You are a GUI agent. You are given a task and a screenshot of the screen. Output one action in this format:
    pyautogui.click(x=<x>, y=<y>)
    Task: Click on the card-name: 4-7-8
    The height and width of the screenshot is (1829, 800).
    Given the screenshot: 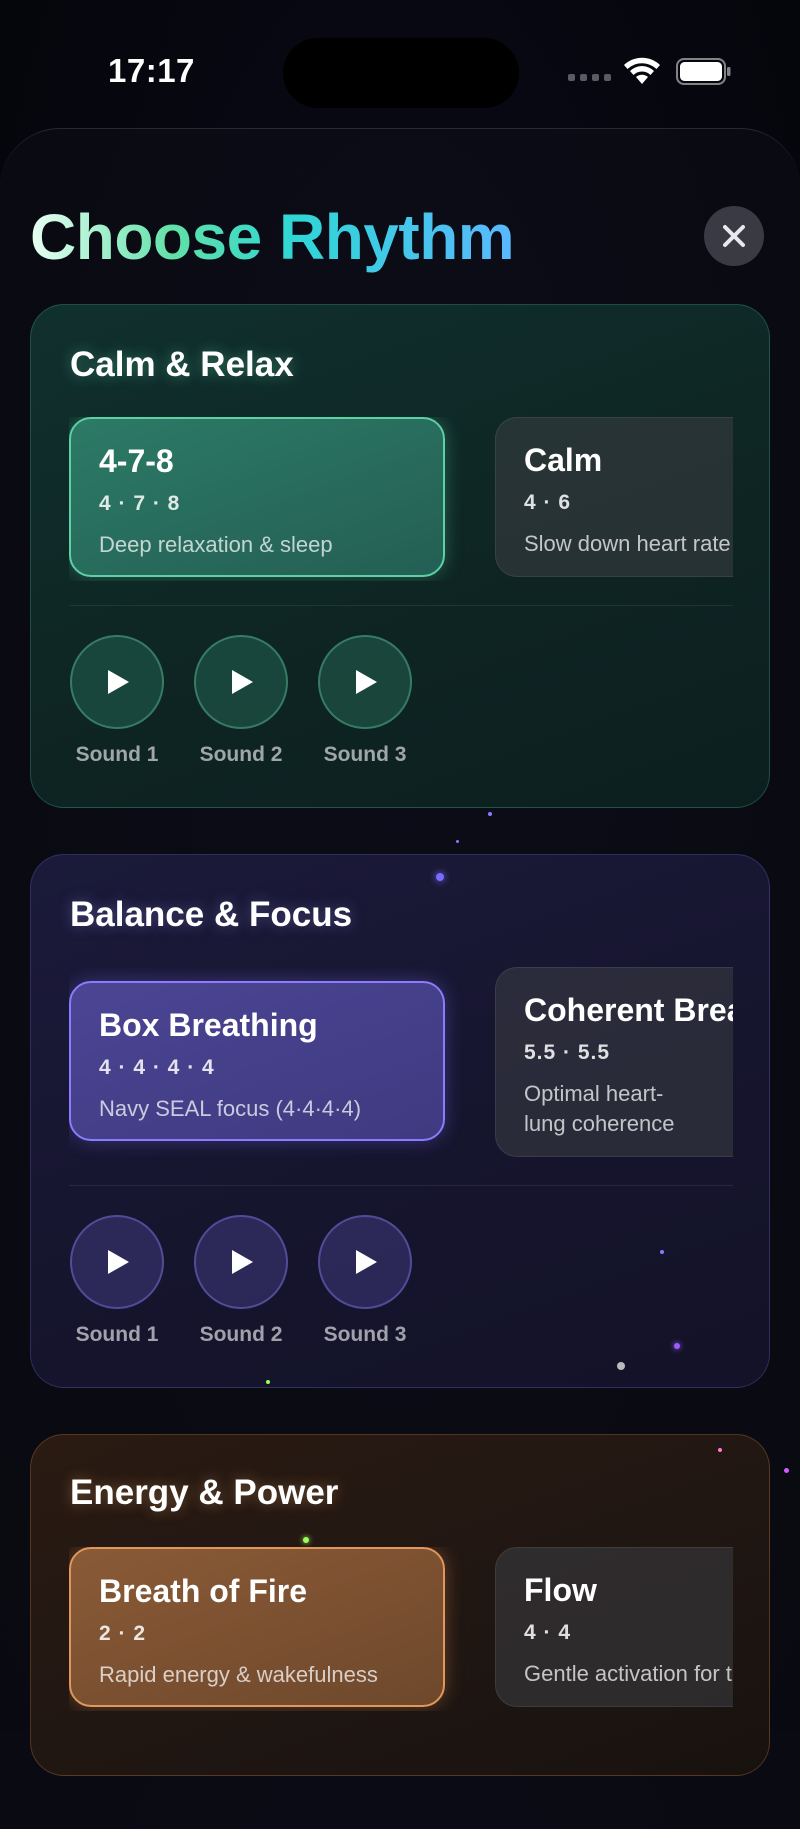 What is the action you would take?
    pyautogui.click(x=136, y=461)
    